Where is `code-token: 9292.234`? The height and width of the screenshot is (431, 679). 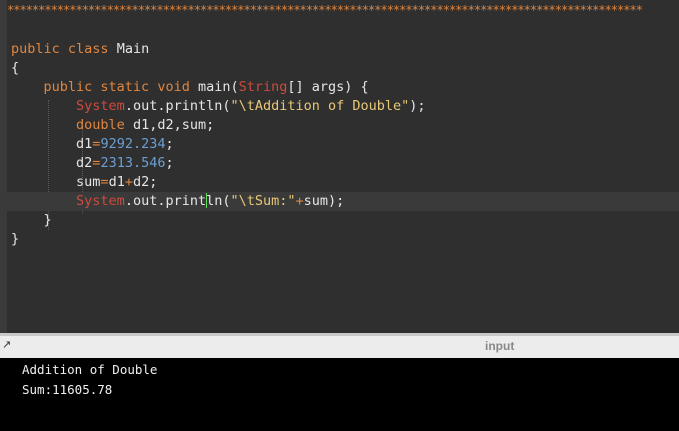
code-token: 9292.234 is located at coordinates (133, 144).